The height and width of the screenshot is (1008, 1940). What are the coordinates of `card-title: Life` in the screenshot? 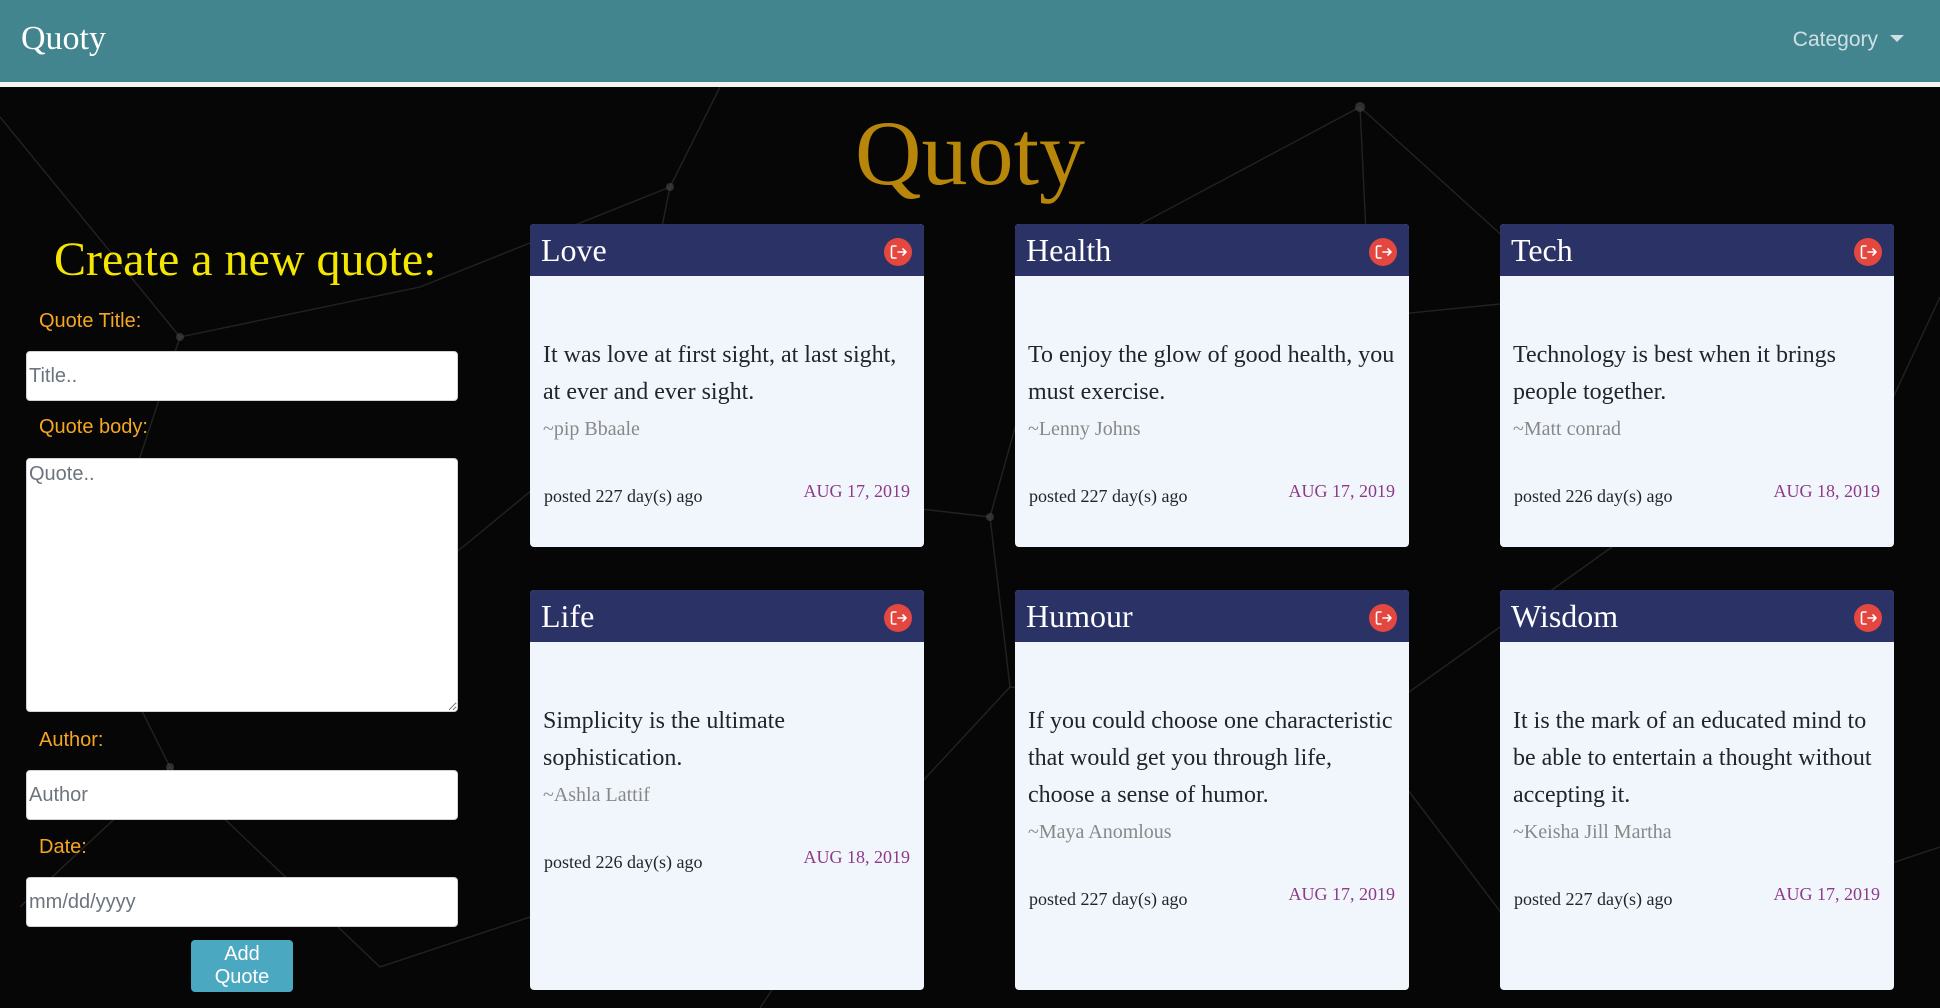 It's located at (568, 616).